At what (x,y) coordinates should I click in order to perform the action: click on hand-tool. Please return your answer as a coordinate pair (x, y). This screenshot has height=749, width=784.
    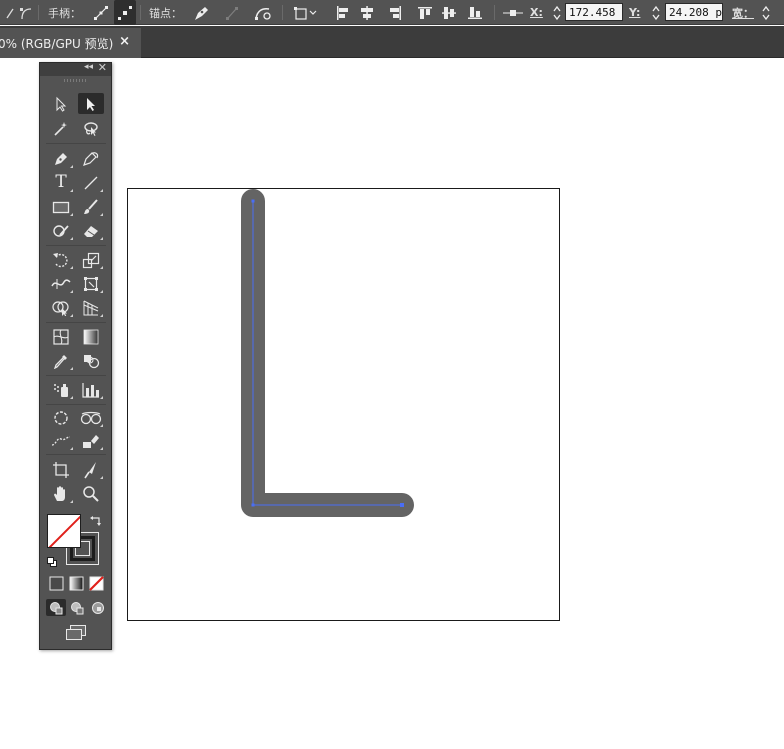
    Looking at the image, I should click on (61, 493).